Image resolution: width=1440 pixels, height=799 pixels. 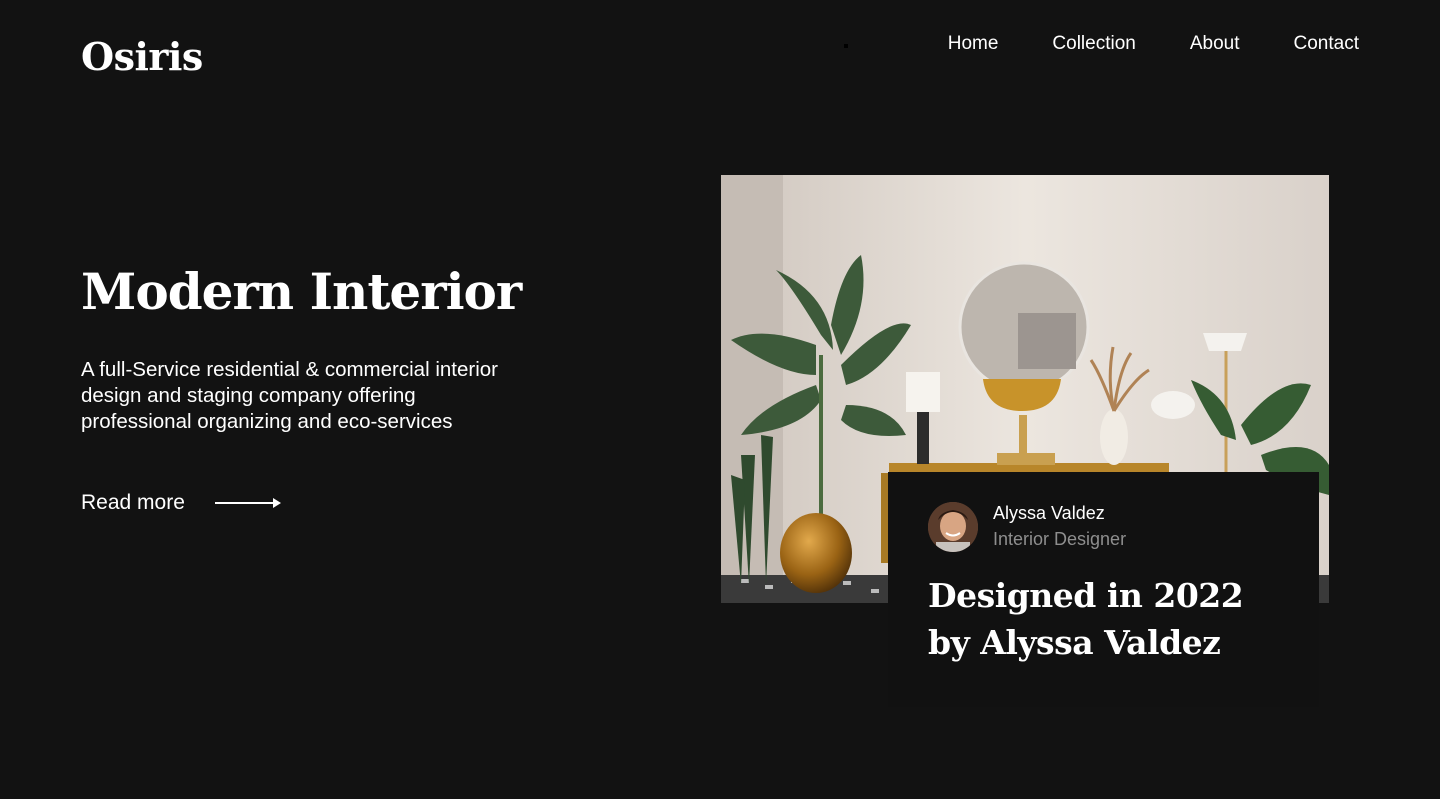 I want to click on main-nav: Home Collection About Contact, so click(x=1153, y=44).